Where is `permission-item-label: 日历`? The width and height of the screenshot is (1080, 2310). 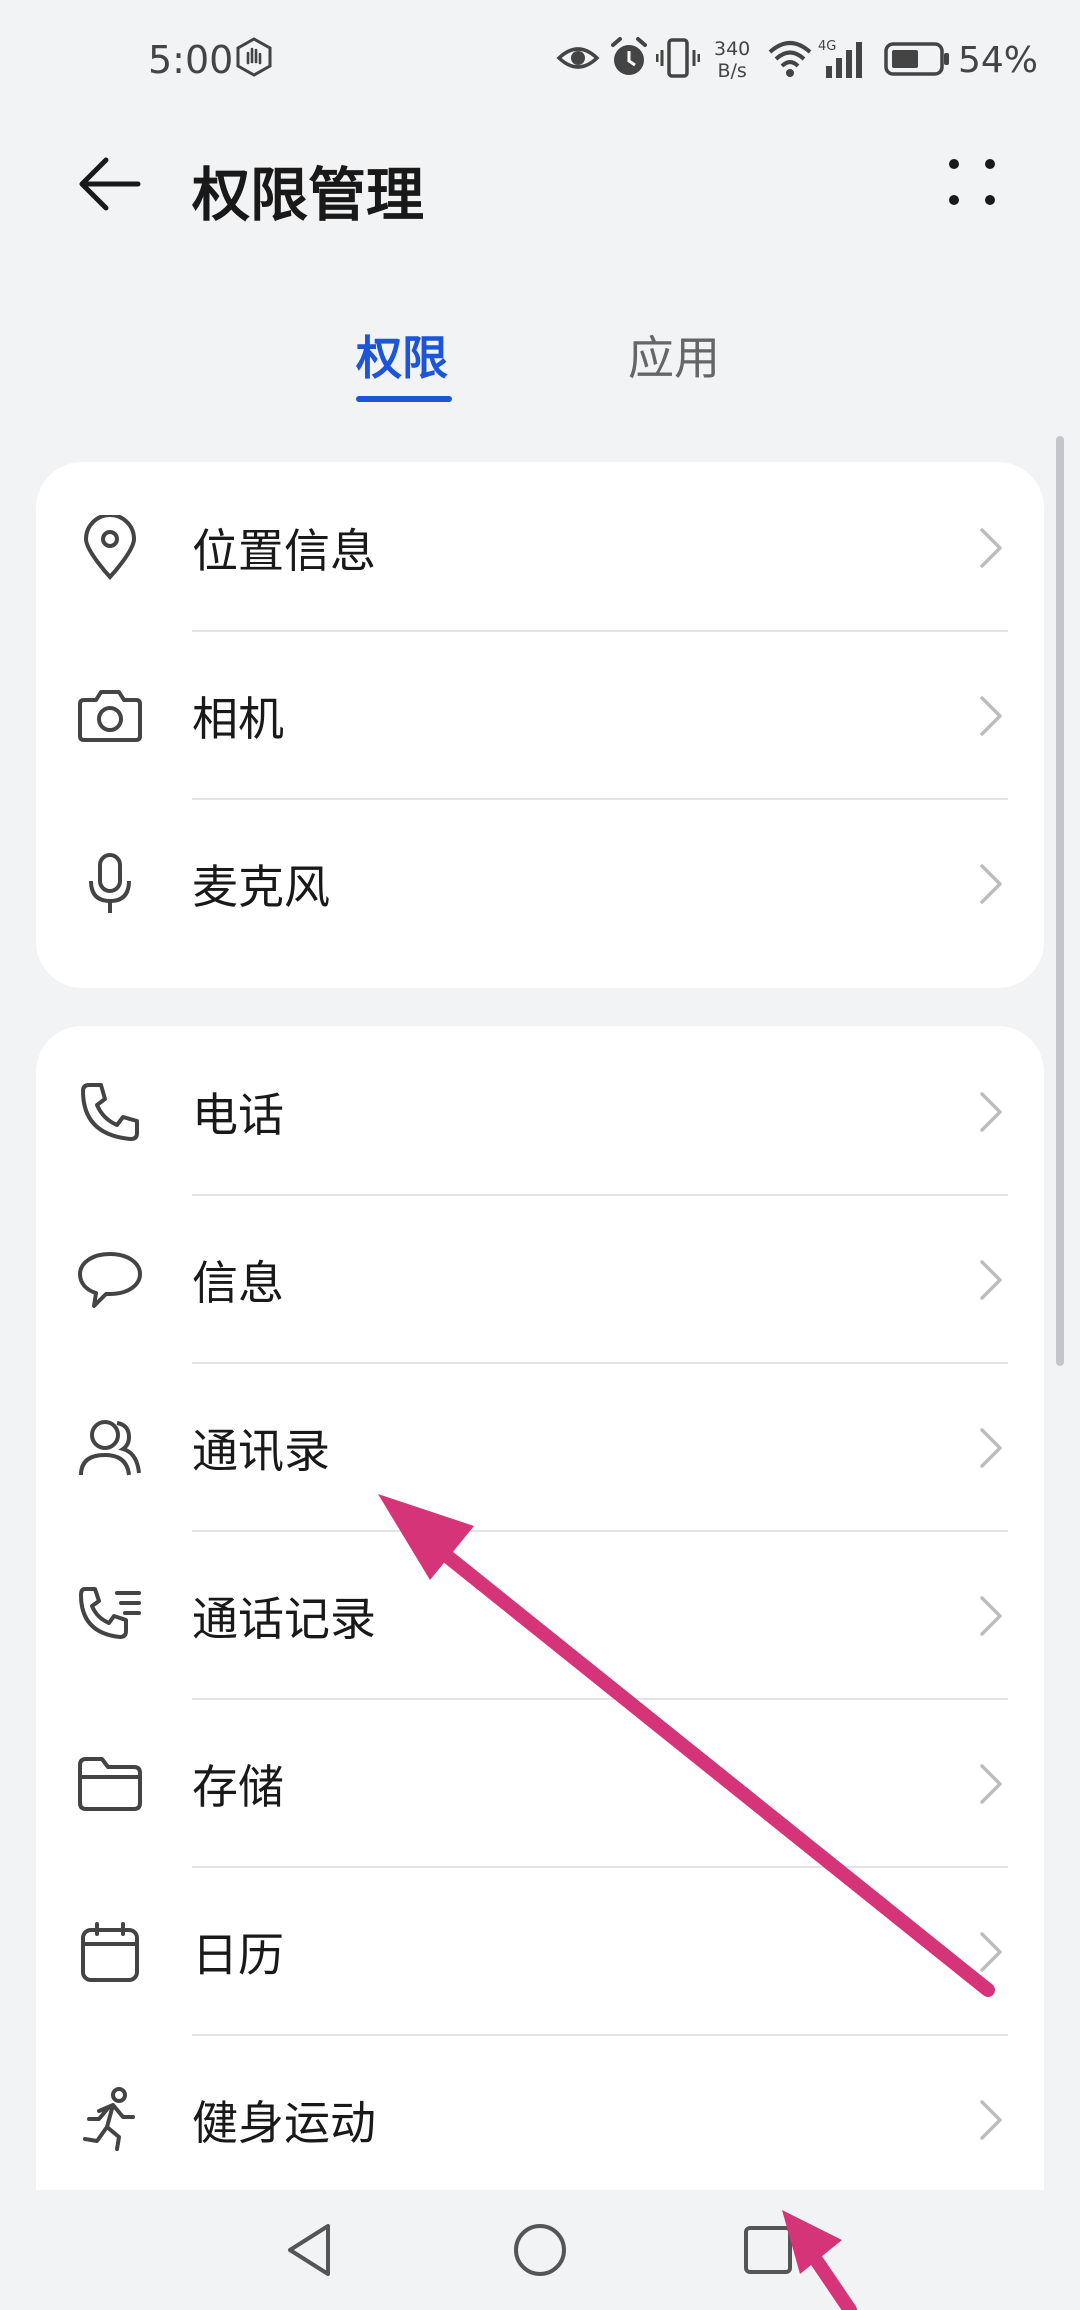
permission-item-label: 日历 is located at coordinates (238, 1955).